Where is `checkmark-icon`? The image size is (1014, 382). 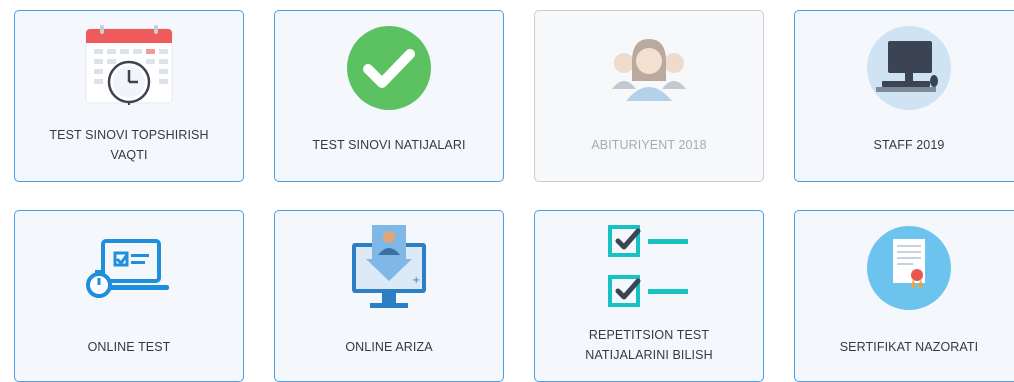 checkmark-icon is located at coordinates (389, 68).